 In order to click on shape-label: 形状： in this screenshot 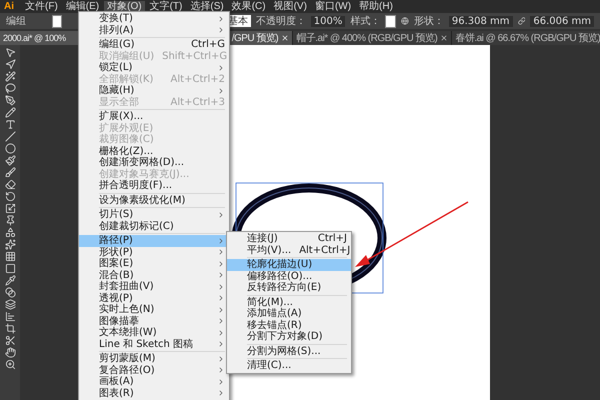, I will do `click(429, 21)`.